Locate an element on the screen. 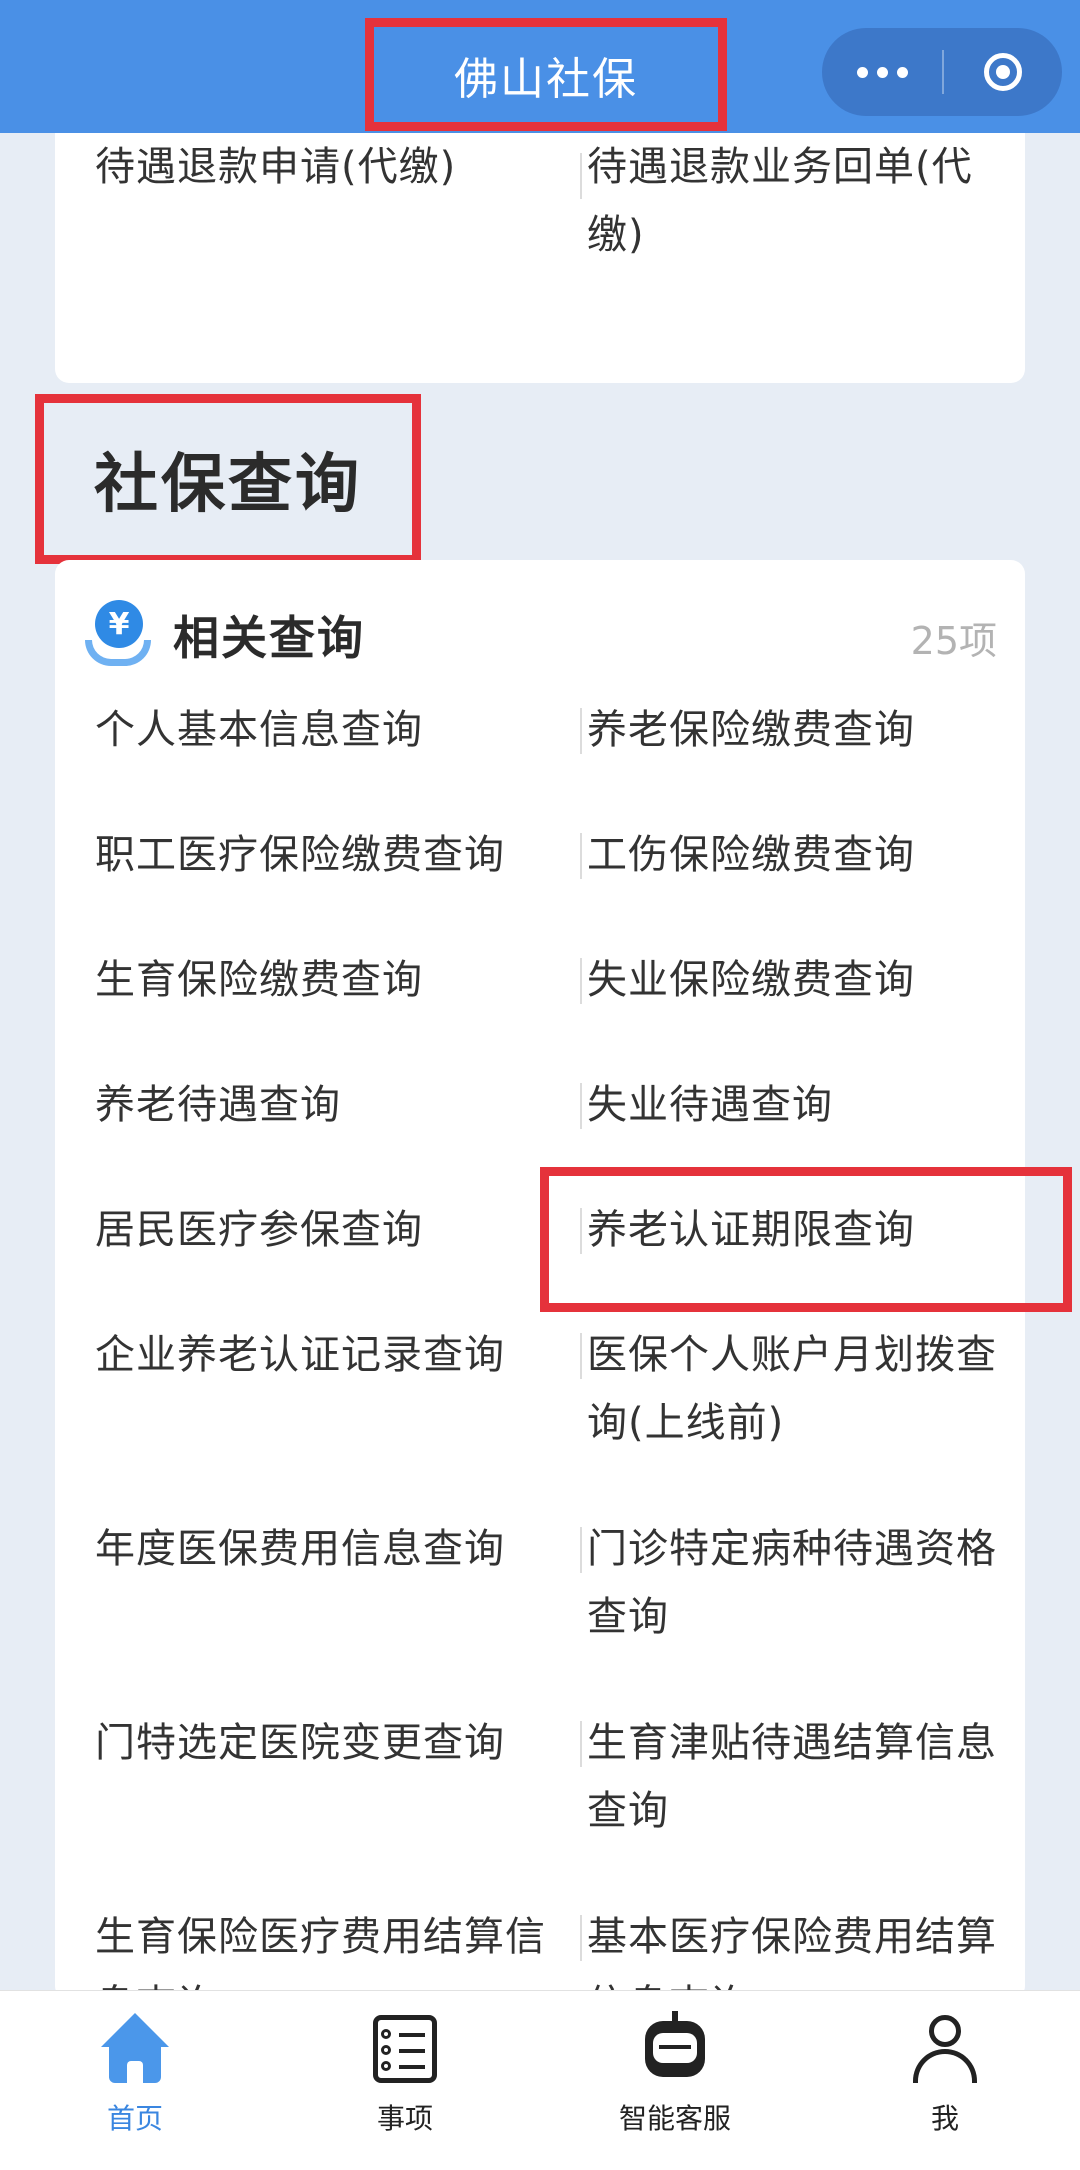  card-header: ¥ 相关查询 is located at coordinates (225, 635).